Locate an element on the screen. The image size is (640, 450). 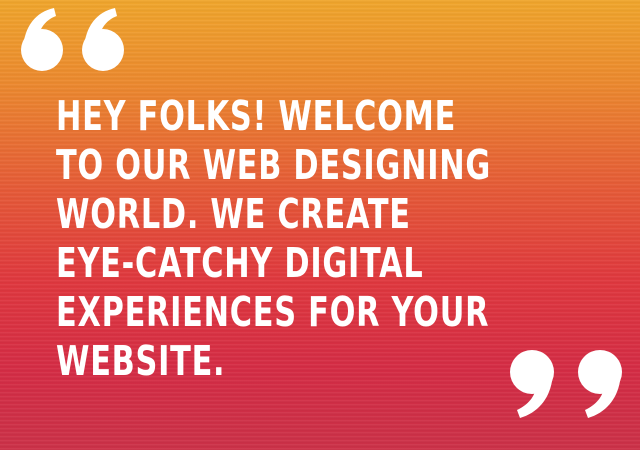
quote-line: EXPERIENCES FOR YOUR is located at coordinates (273, 312).